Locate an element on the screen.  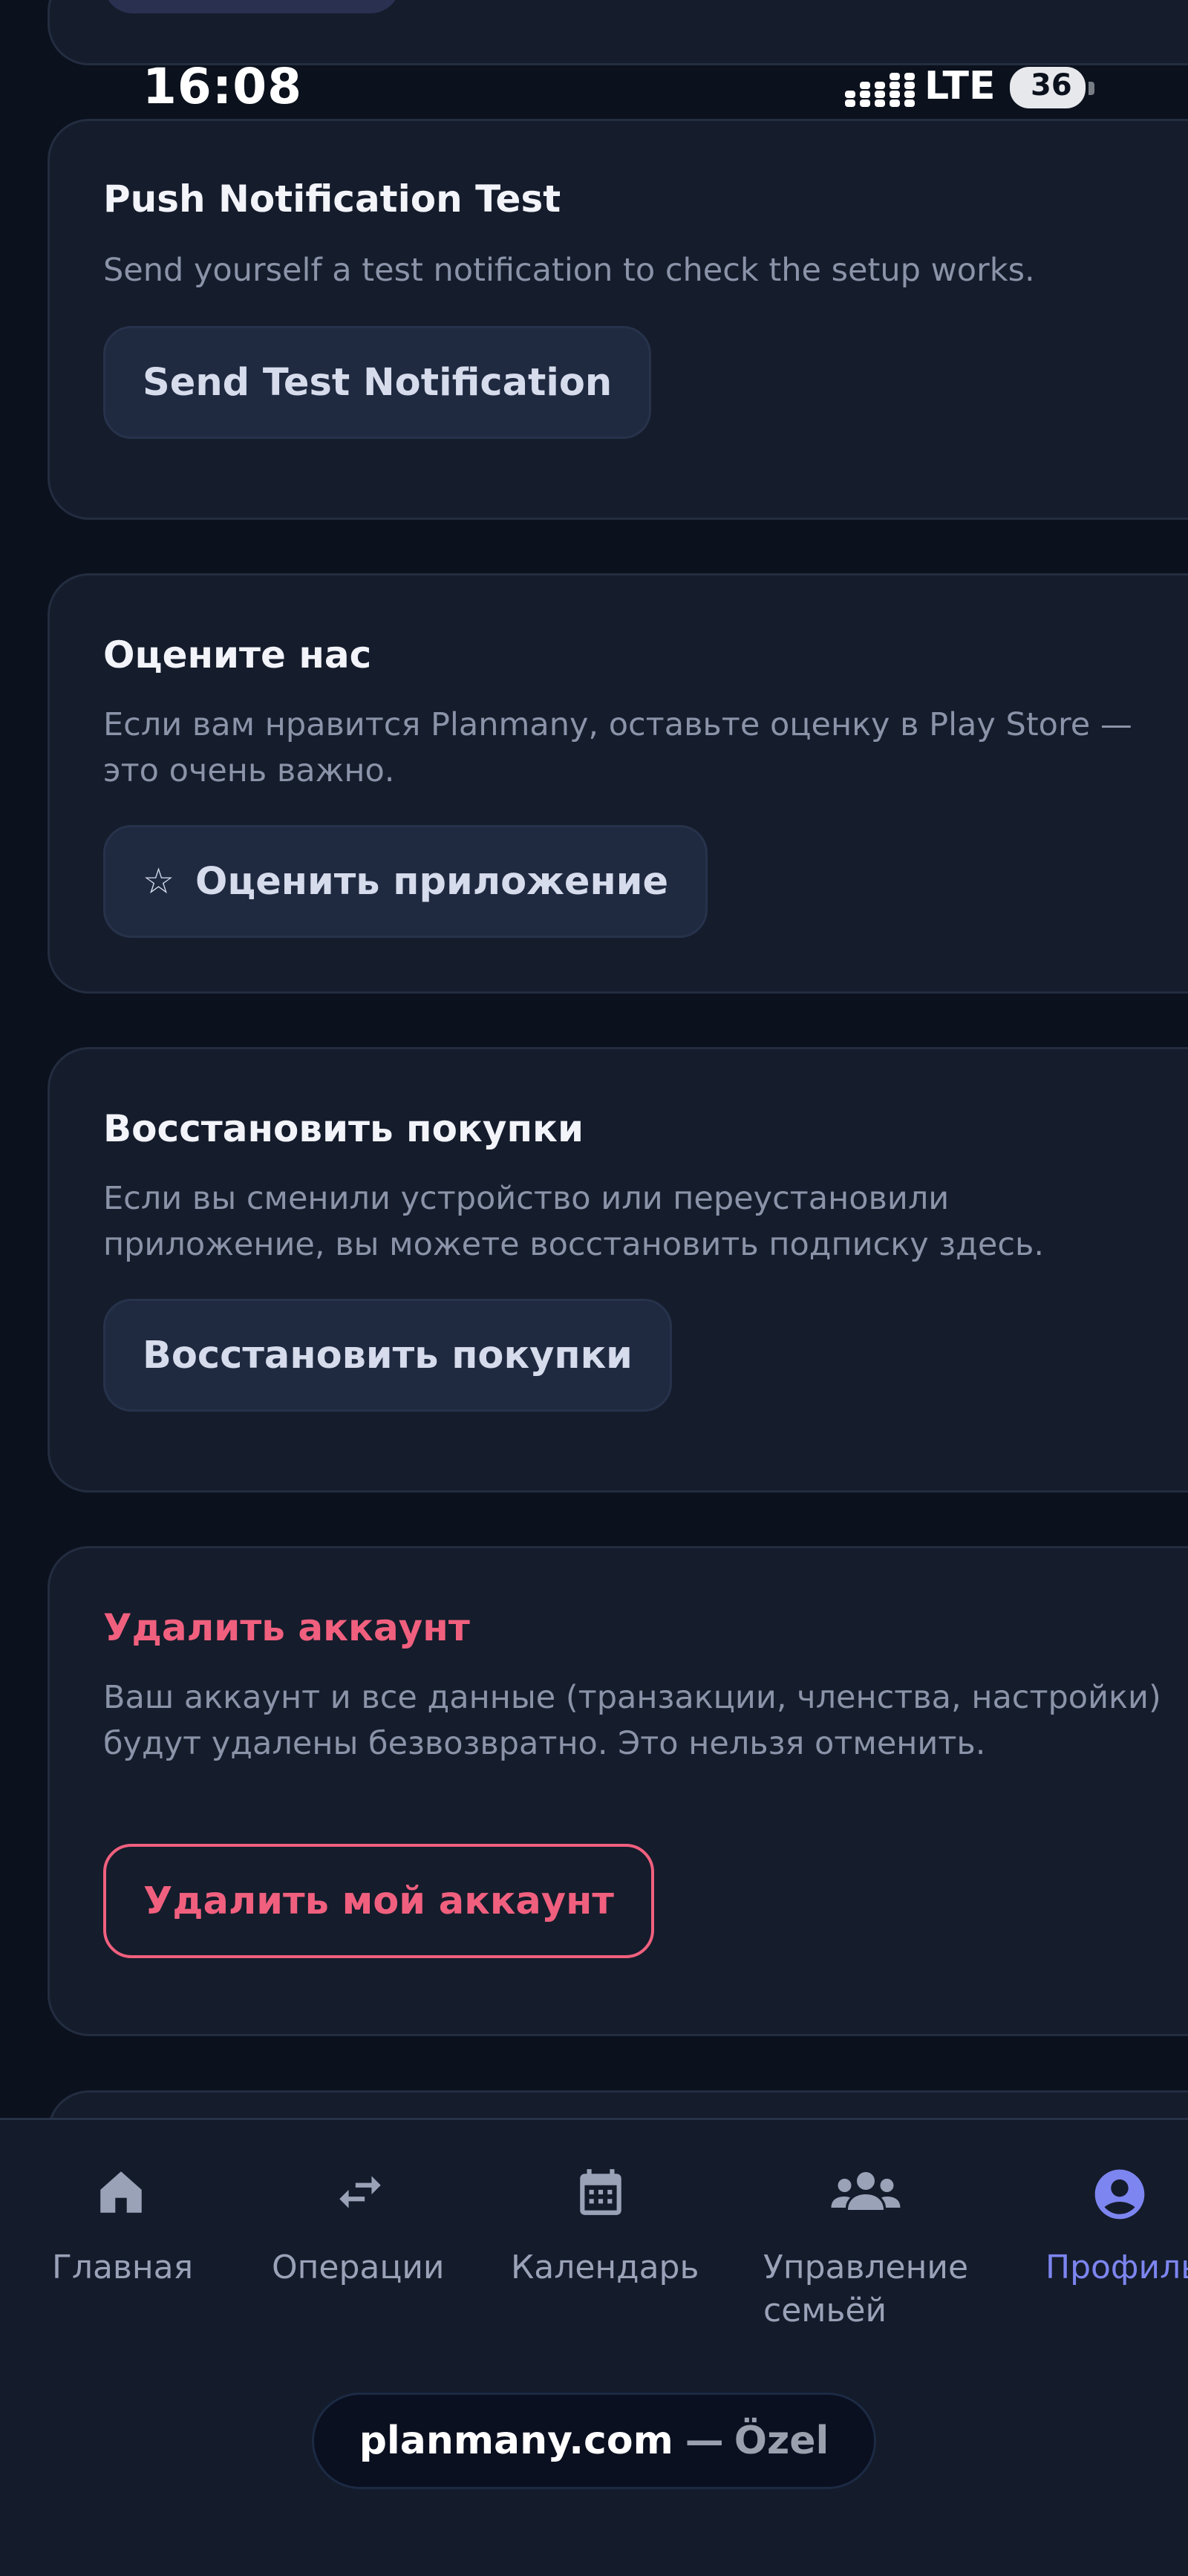
restore-purchases-label: Восстановить покупки is located at coordinates (388, 1355).